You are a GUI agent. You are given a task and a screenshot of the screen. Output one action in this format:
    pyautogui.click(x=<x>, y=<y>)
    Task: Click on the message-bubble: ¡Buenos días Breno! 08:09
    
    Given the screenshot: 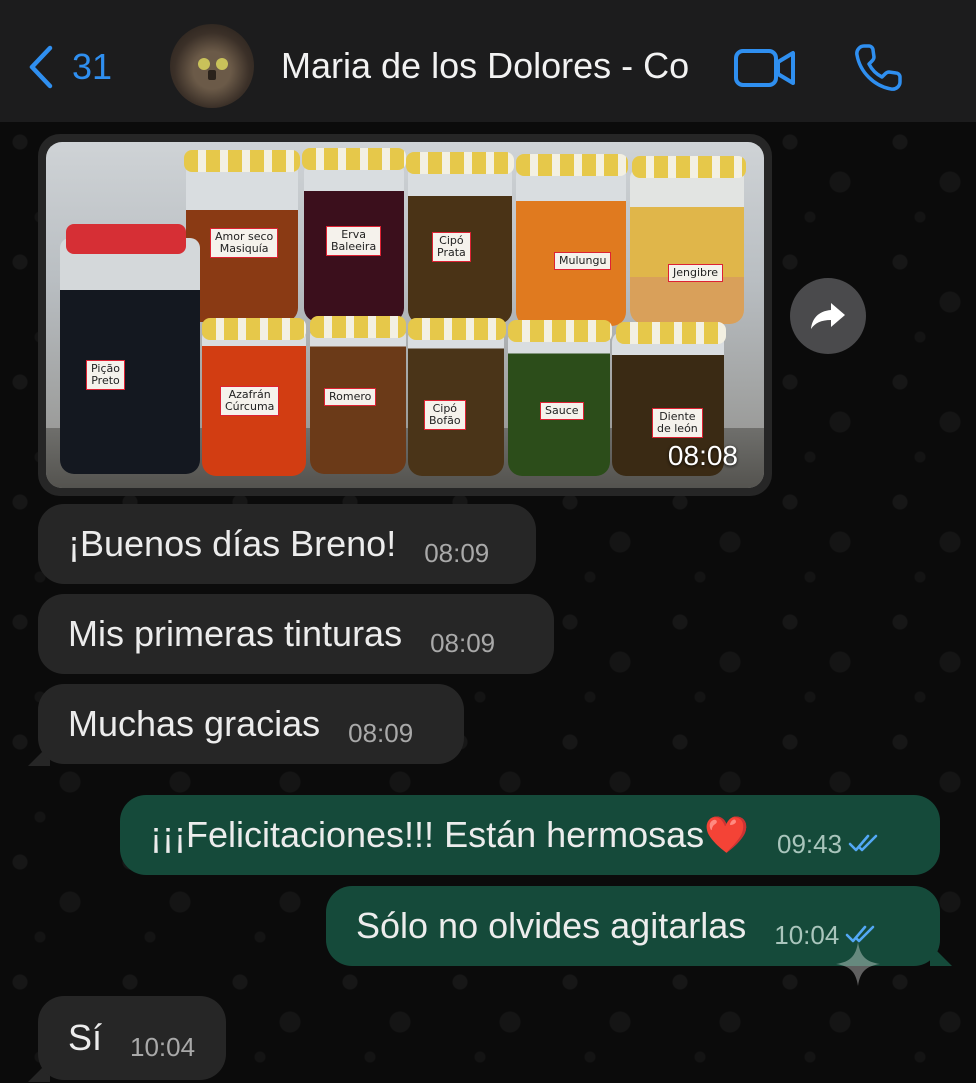 What is the action you would take?
    pyautogui.click(x=287, y=544)
    